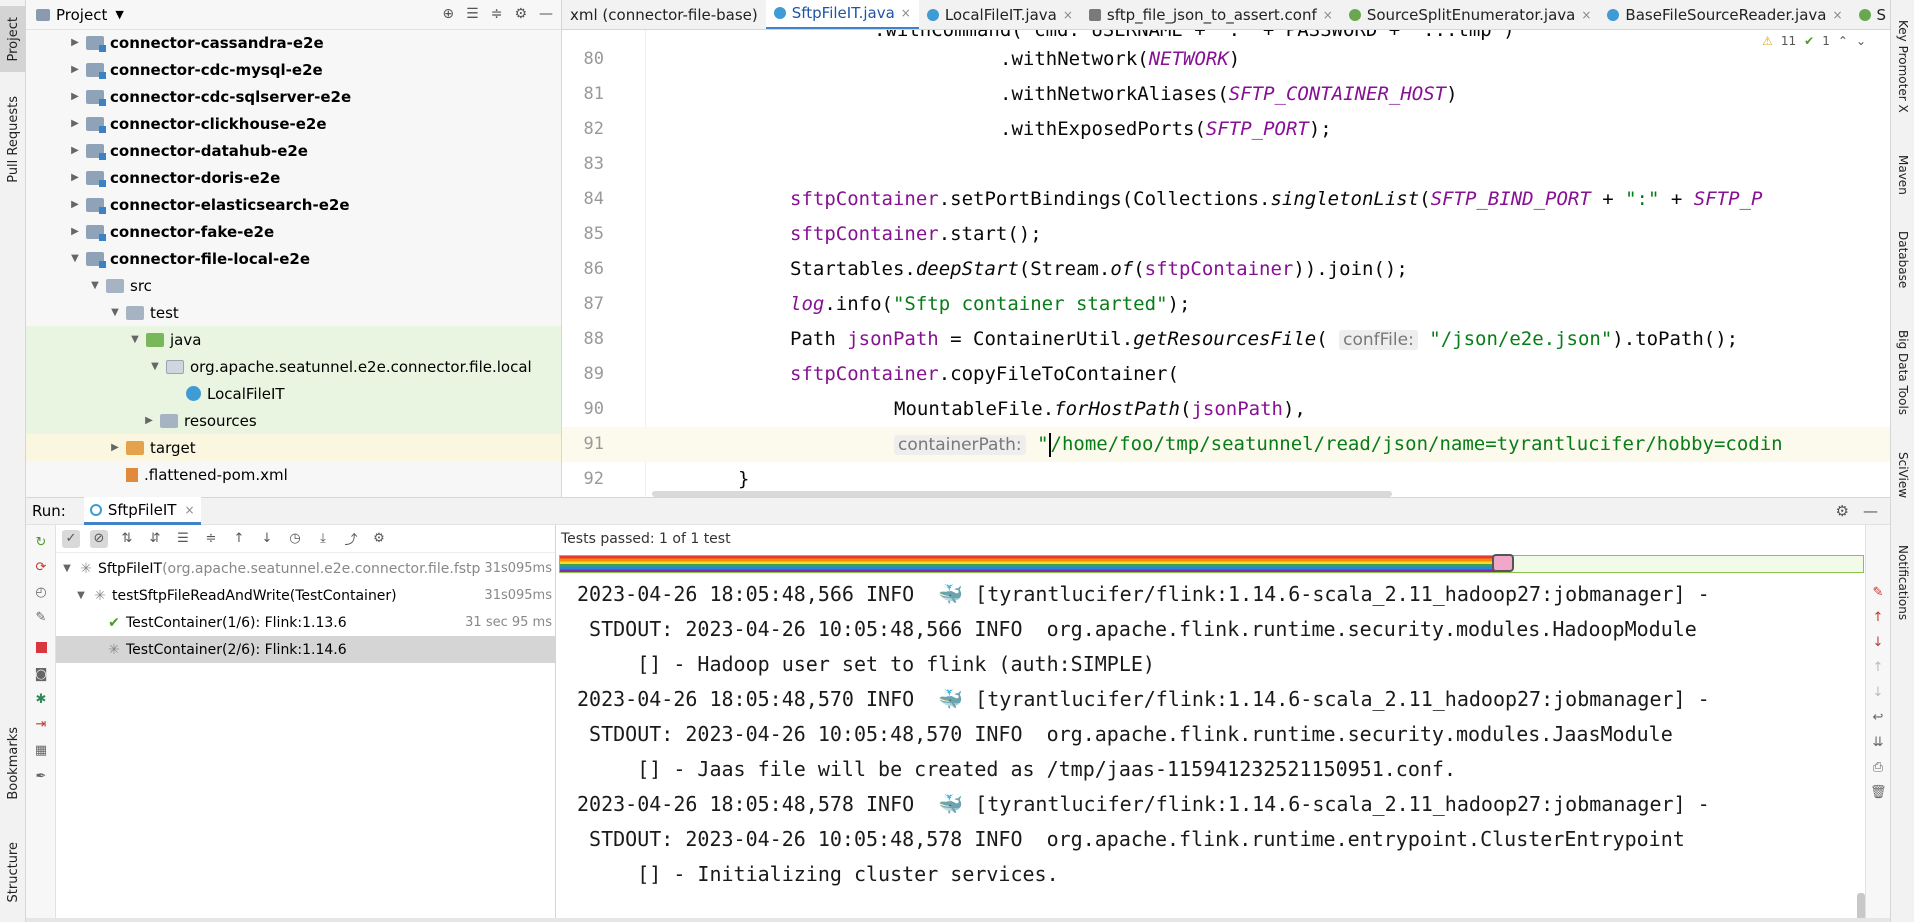  I want to click on tree-item: LocalFileIT, so click(293, 393).